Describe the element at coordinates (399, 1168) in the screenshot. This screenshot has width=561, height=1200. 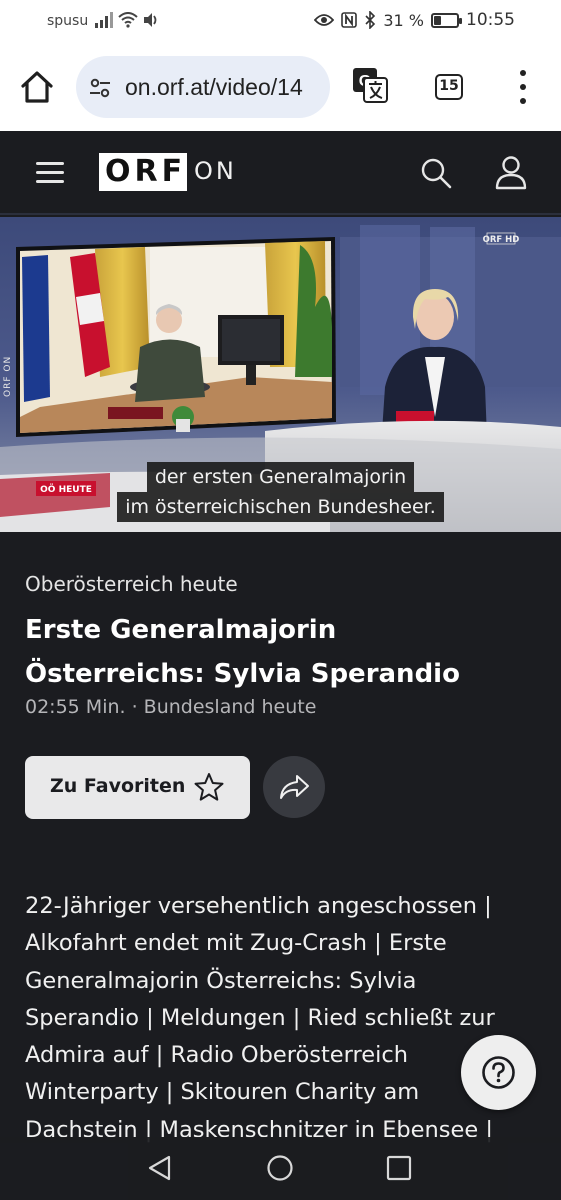
I see `recent-apps-icon` at that location.